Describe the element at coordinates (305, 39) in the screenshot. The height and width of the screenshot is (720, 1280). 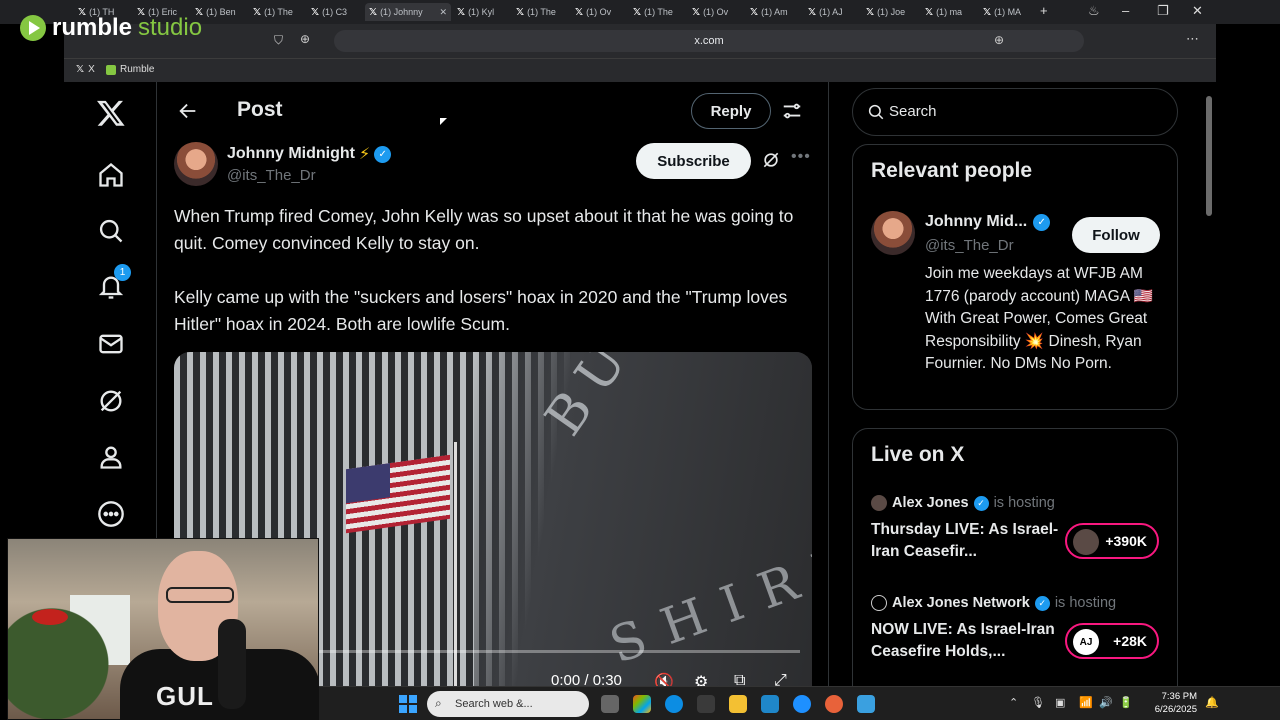
I see `zoom-icon: ⊕` at that location.